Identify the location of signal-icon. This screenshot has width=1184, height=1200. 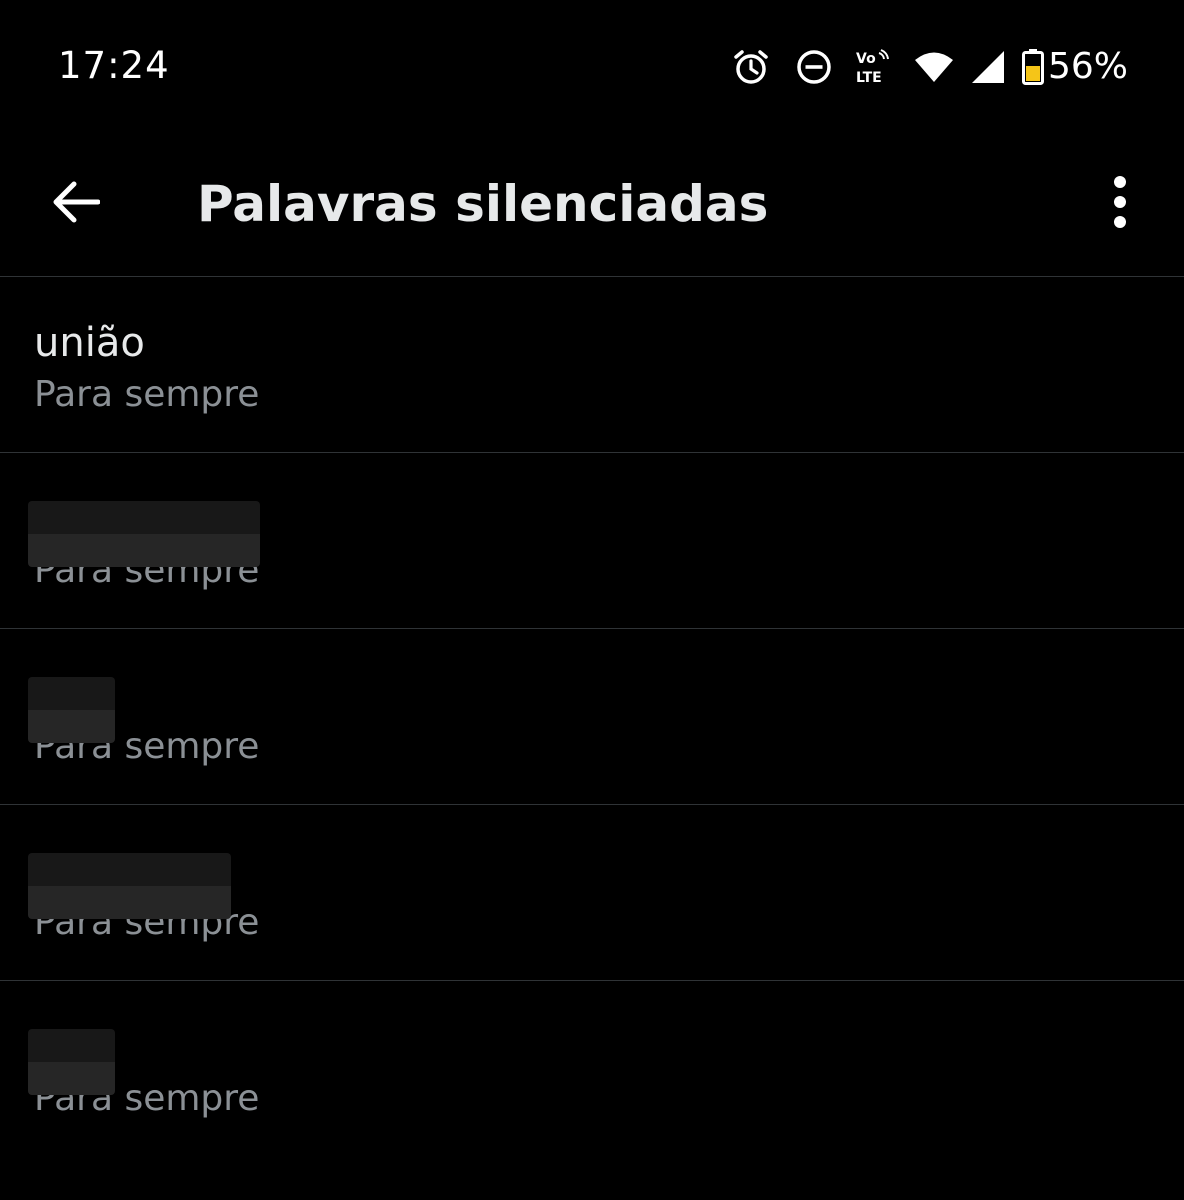
(988, 67).